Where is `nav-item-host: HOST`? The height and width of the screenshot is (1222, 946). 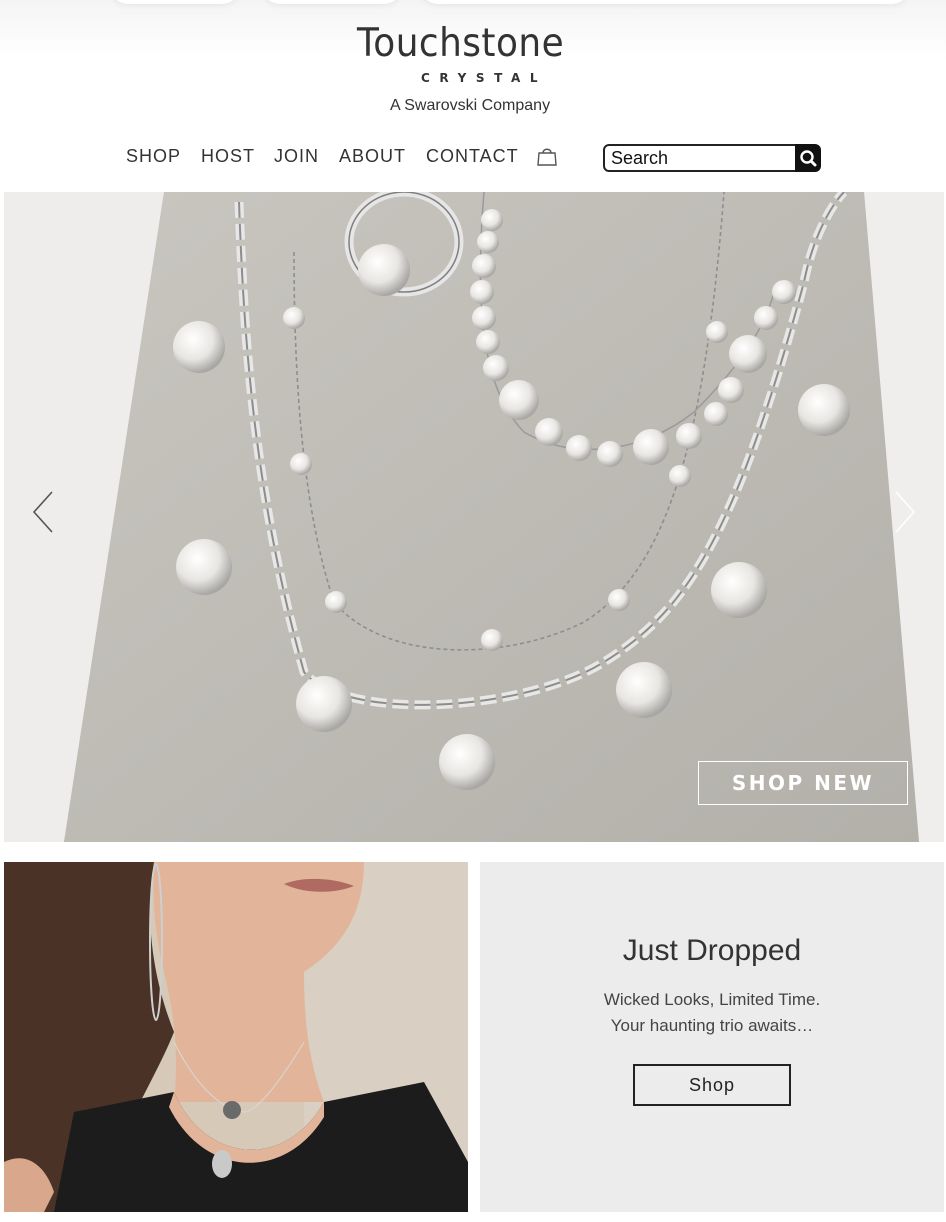
nav-item-host: HOST is located at coordinates (228, 156).